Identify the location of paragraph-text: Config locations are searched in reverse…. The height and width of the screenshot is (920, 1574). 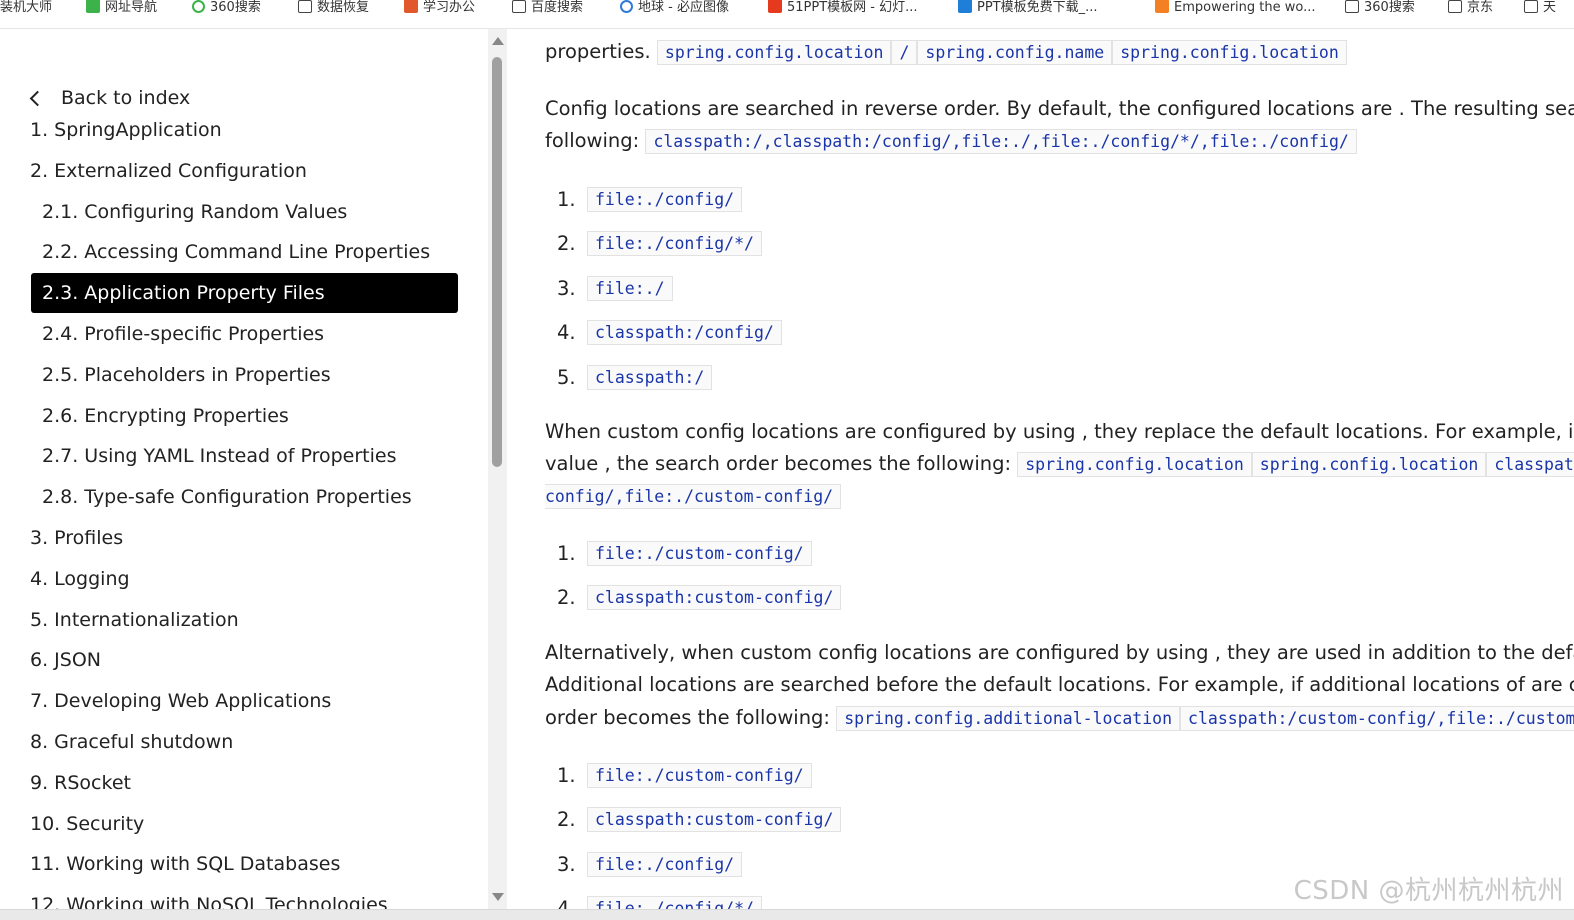
(1059, 108).